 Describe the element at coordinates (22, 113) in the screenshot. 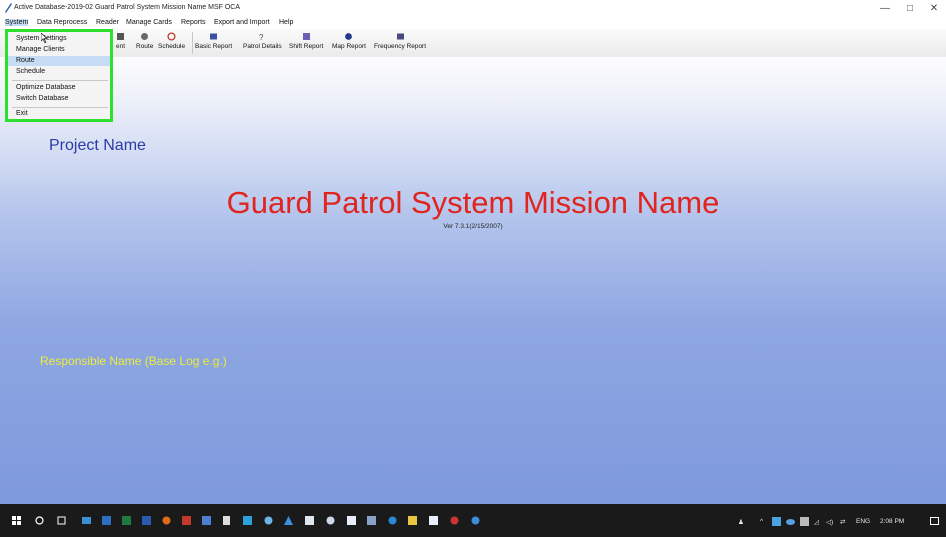

I see `menu-item-exit: Exit` at that location.